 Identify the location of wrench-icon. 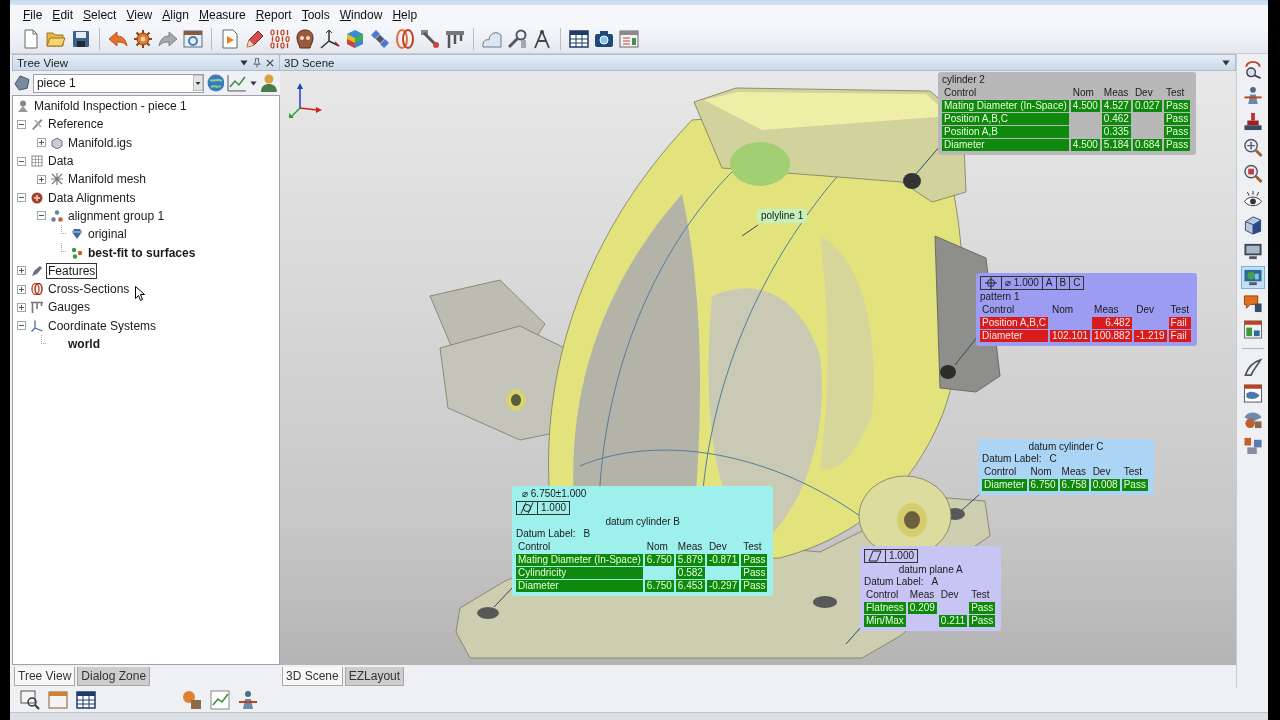
(517, 39).